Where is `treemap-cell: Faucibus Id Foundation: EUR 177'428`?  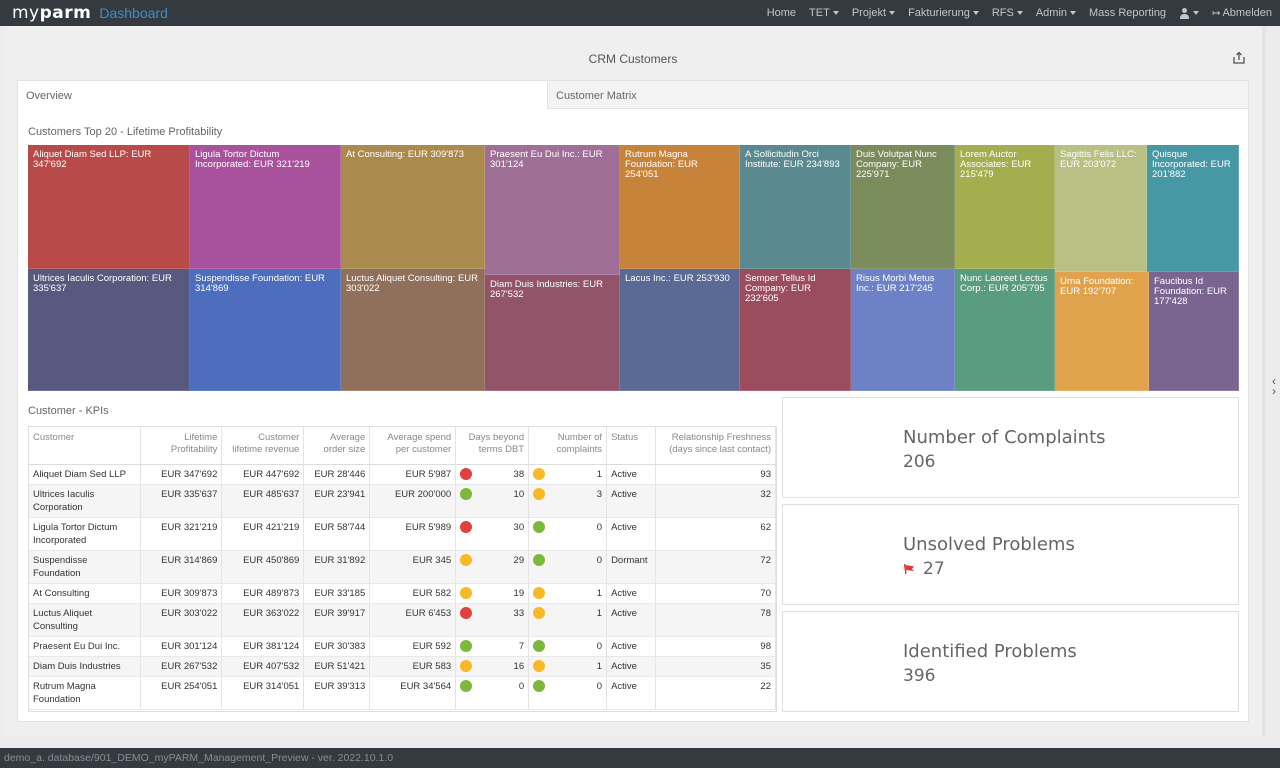 treemap-cell: Faucibus Id Foundation: EUR 177'428 is located at coordinates (1194, 331).